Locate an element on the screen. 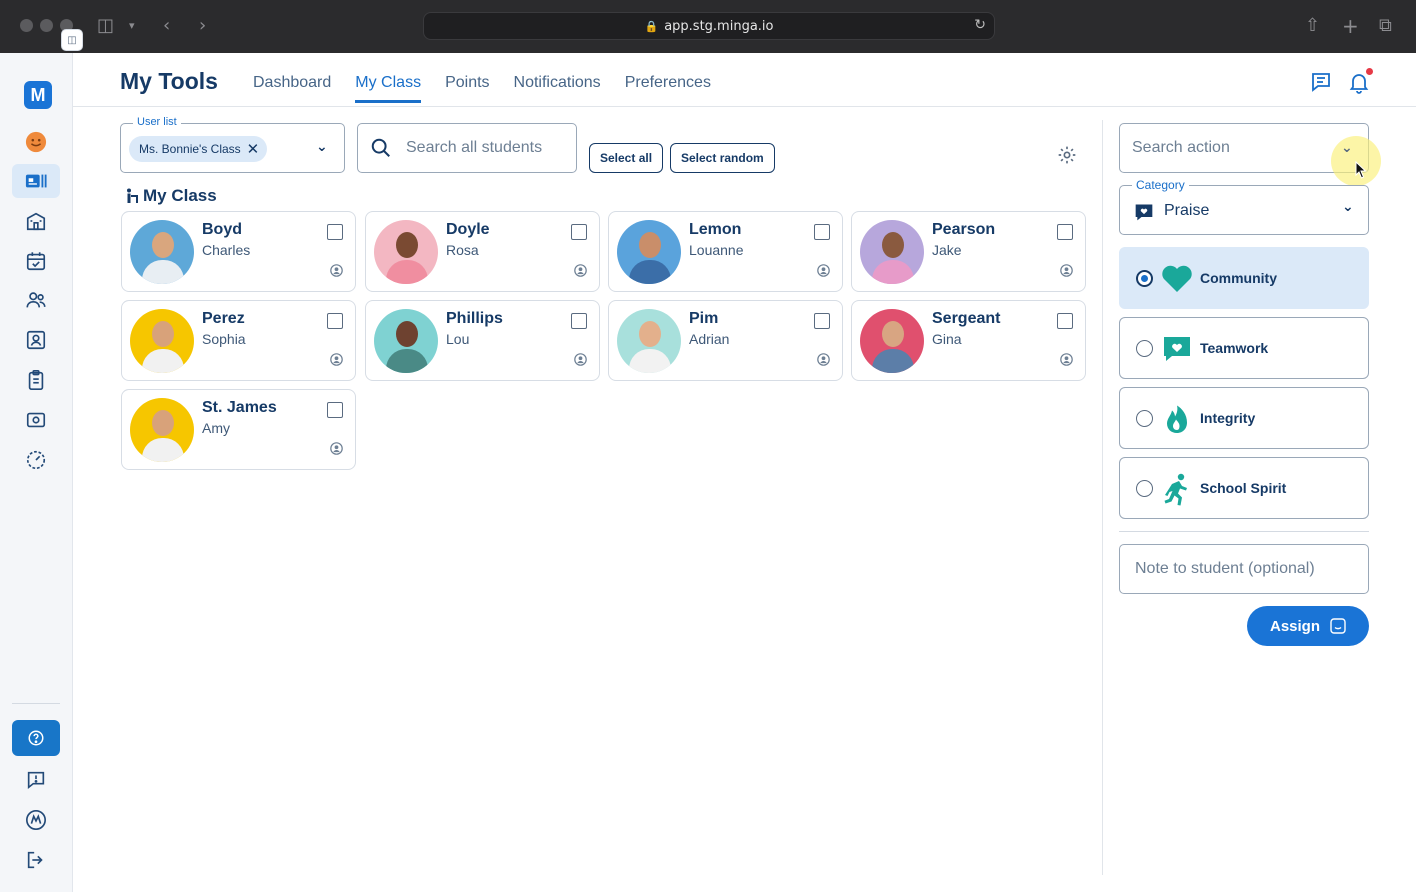  student-last-name: Doyle is located at coordinates (468, 229).